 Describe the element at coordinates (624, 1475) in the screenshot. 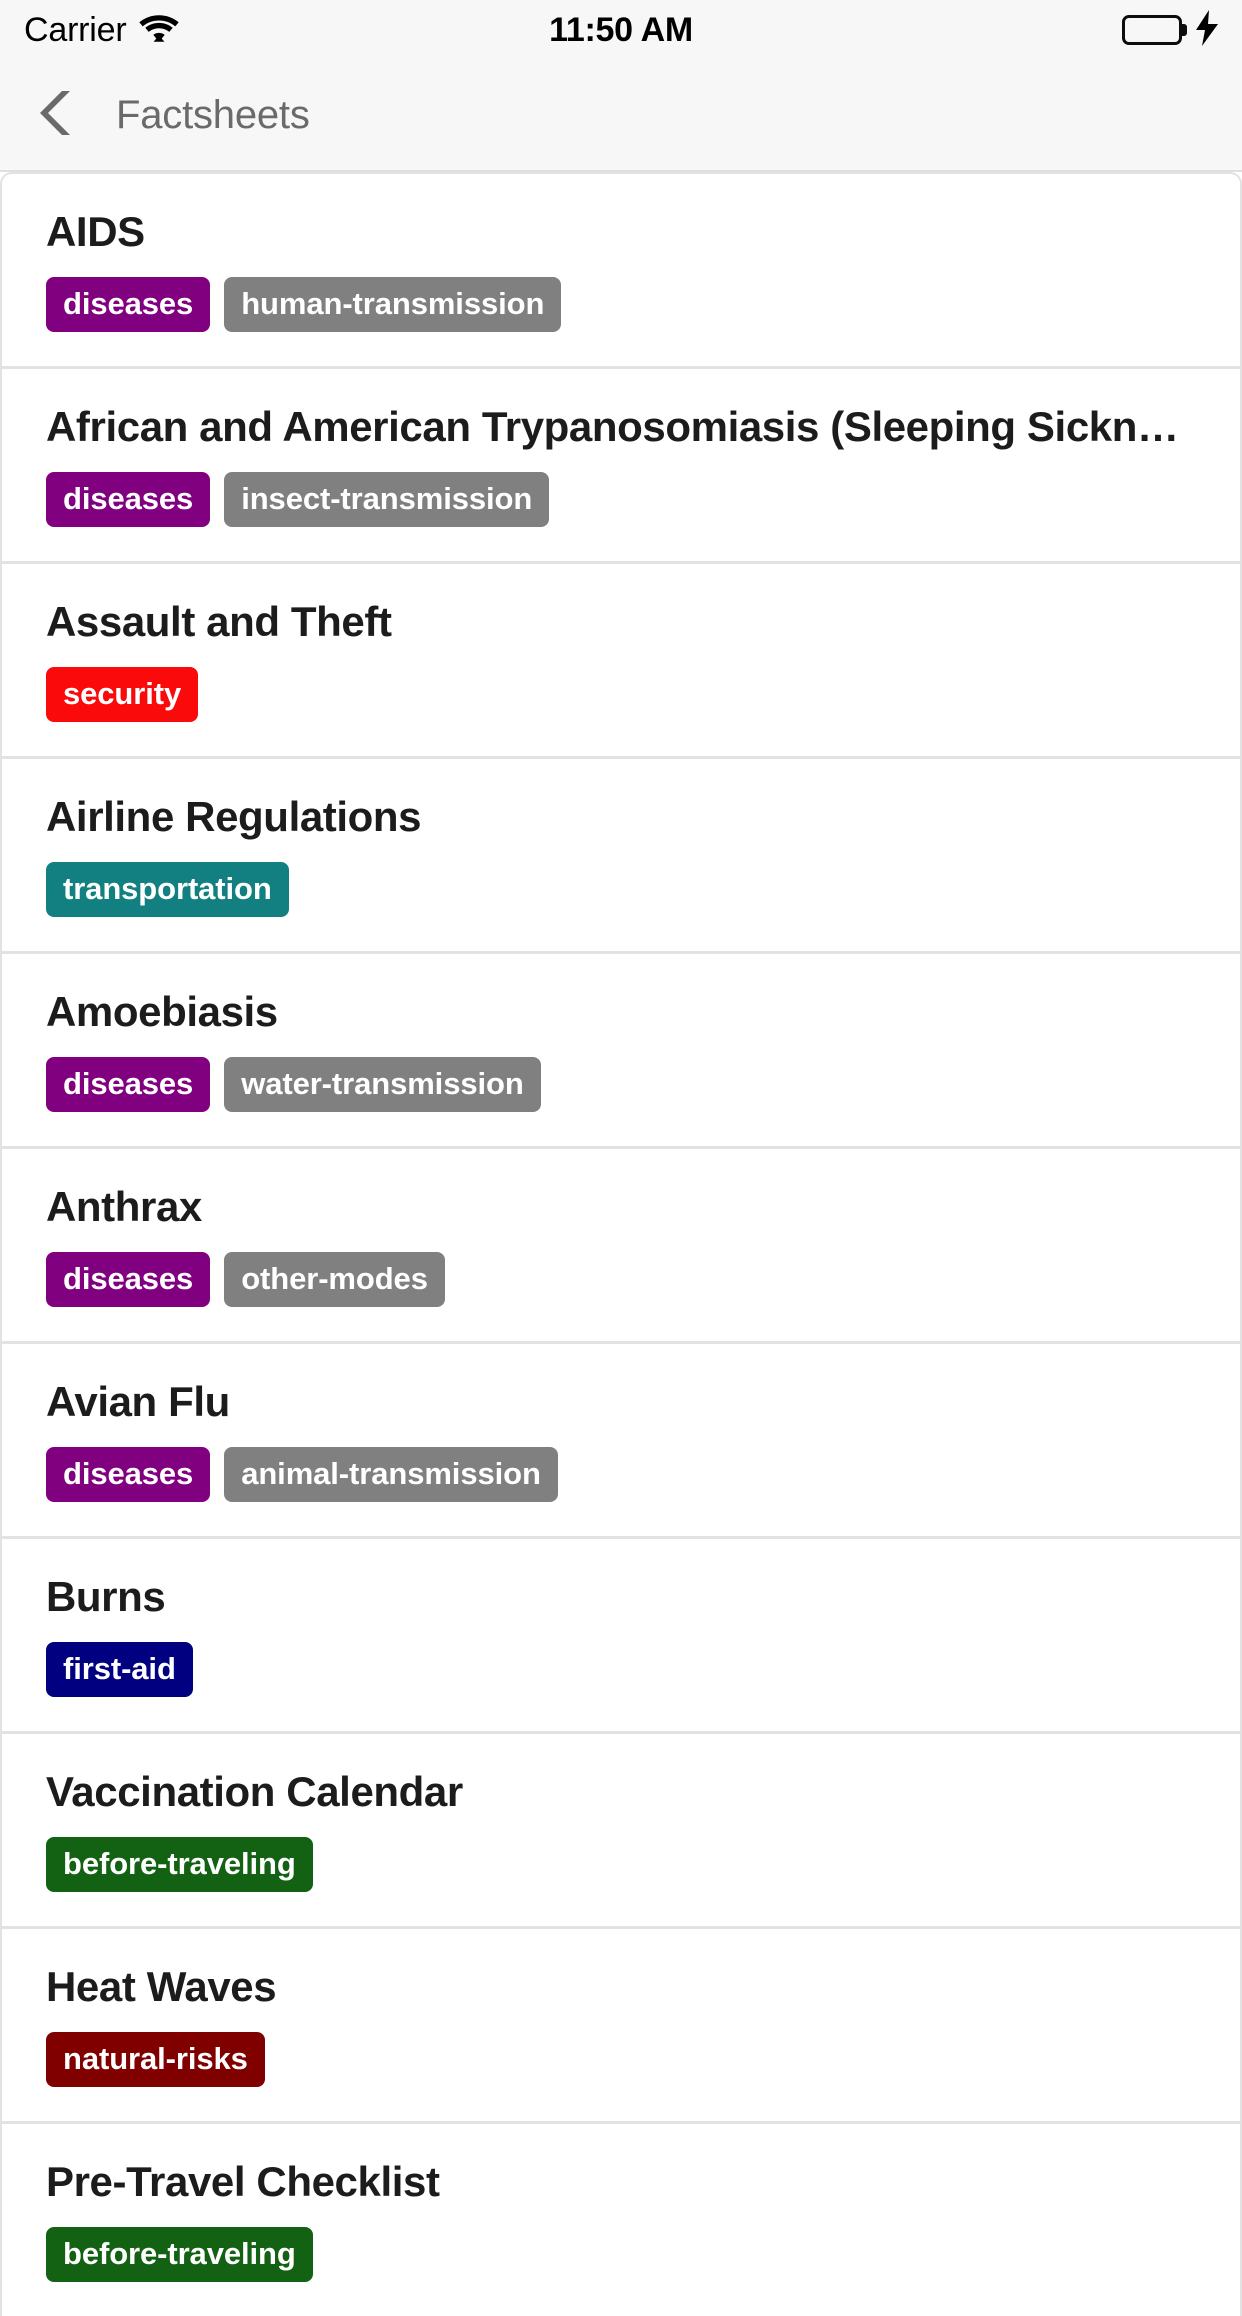

I see `tag-row: diseases animal-transmission` at that location.